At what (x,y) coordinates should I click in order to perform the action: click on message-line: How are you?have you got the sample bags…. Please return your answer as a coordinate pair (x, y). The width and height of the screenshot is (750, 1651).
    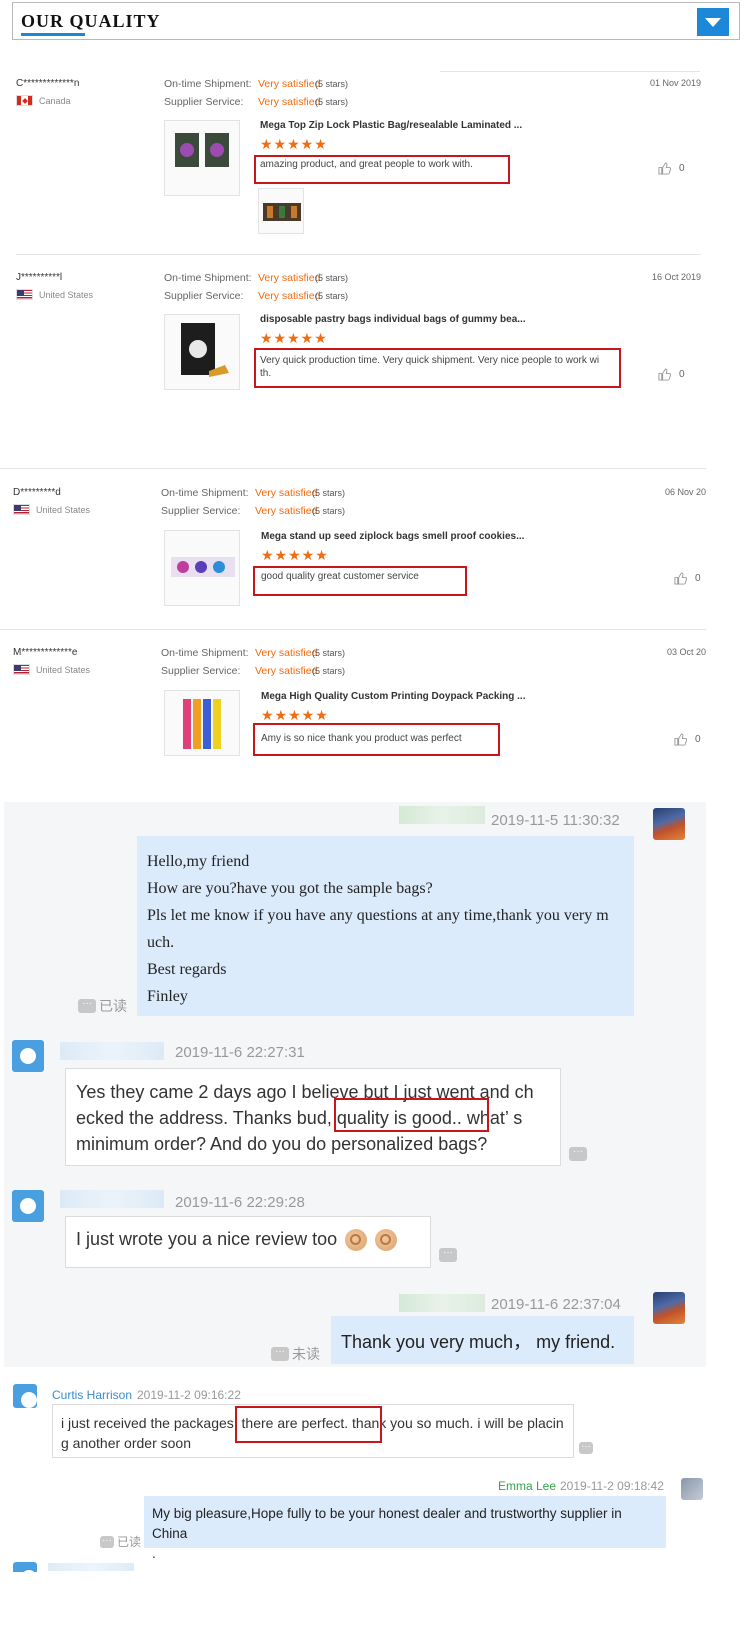
    Looking at the image, I should click on (290, 888).